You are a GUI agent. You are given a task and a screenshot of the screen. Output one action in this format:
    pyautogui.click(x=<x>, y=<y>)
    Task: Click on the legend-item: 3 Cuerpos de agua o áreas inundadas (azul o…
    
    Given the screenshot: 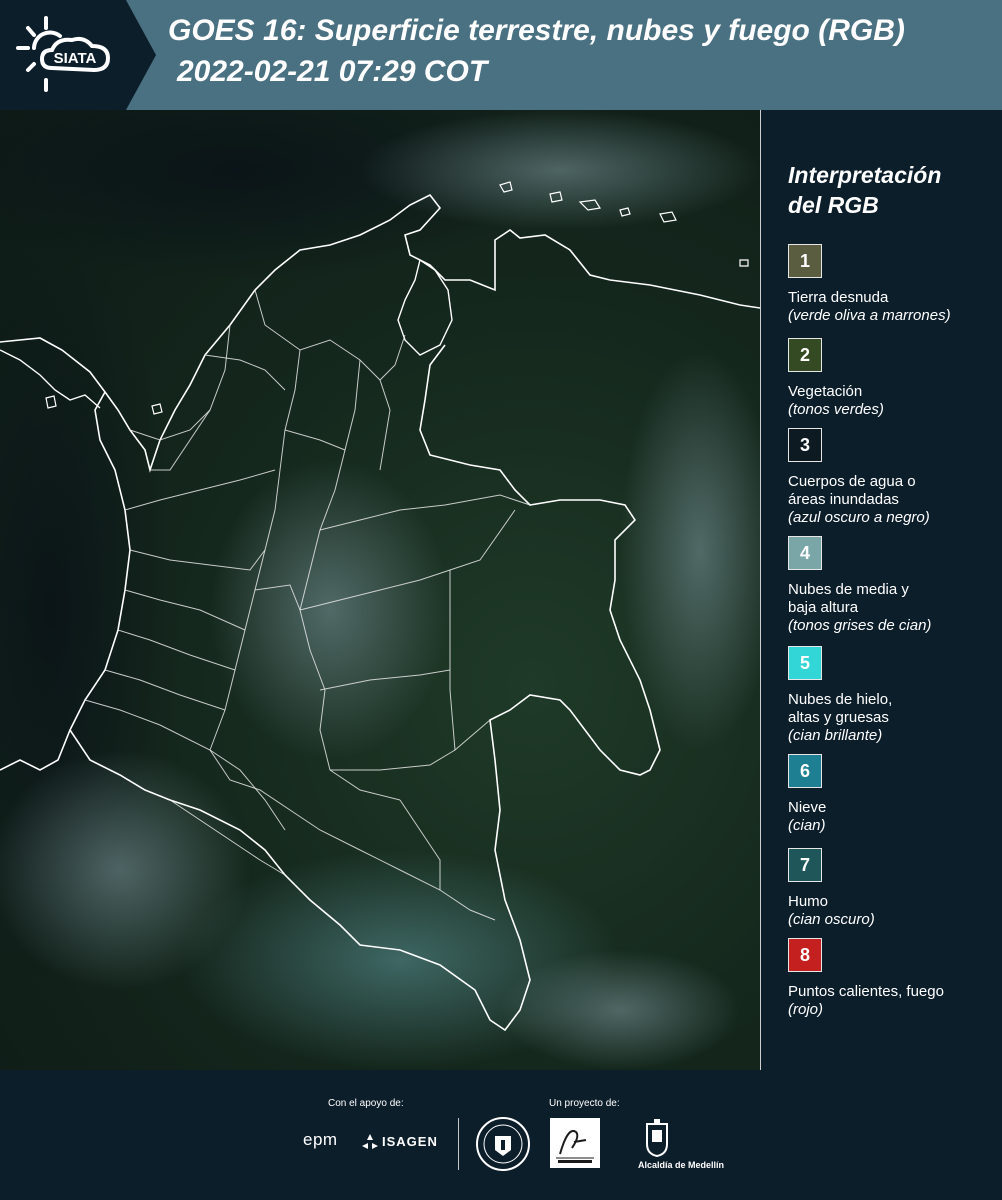 What is the action you would take?
    pyautogui.click(x=893, y=477)
    